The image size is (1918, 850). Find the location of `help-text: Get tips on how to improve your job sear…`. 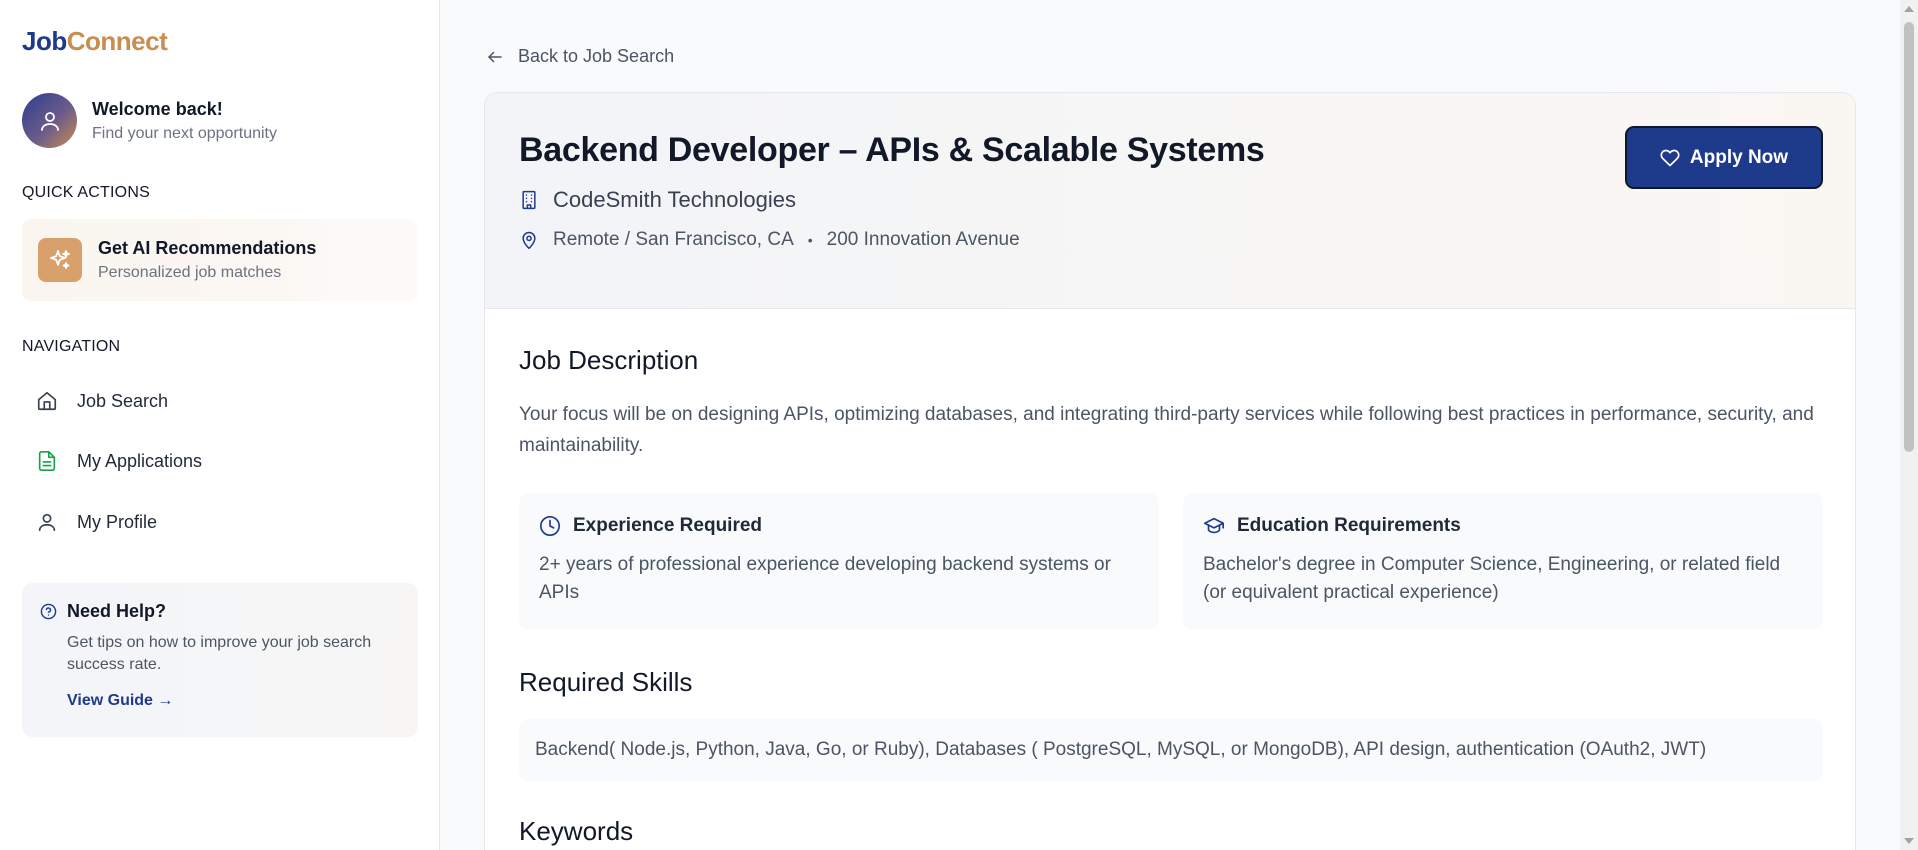

help-text: Get tips on how to improve your job sear… is located at coordinates (219, 653).